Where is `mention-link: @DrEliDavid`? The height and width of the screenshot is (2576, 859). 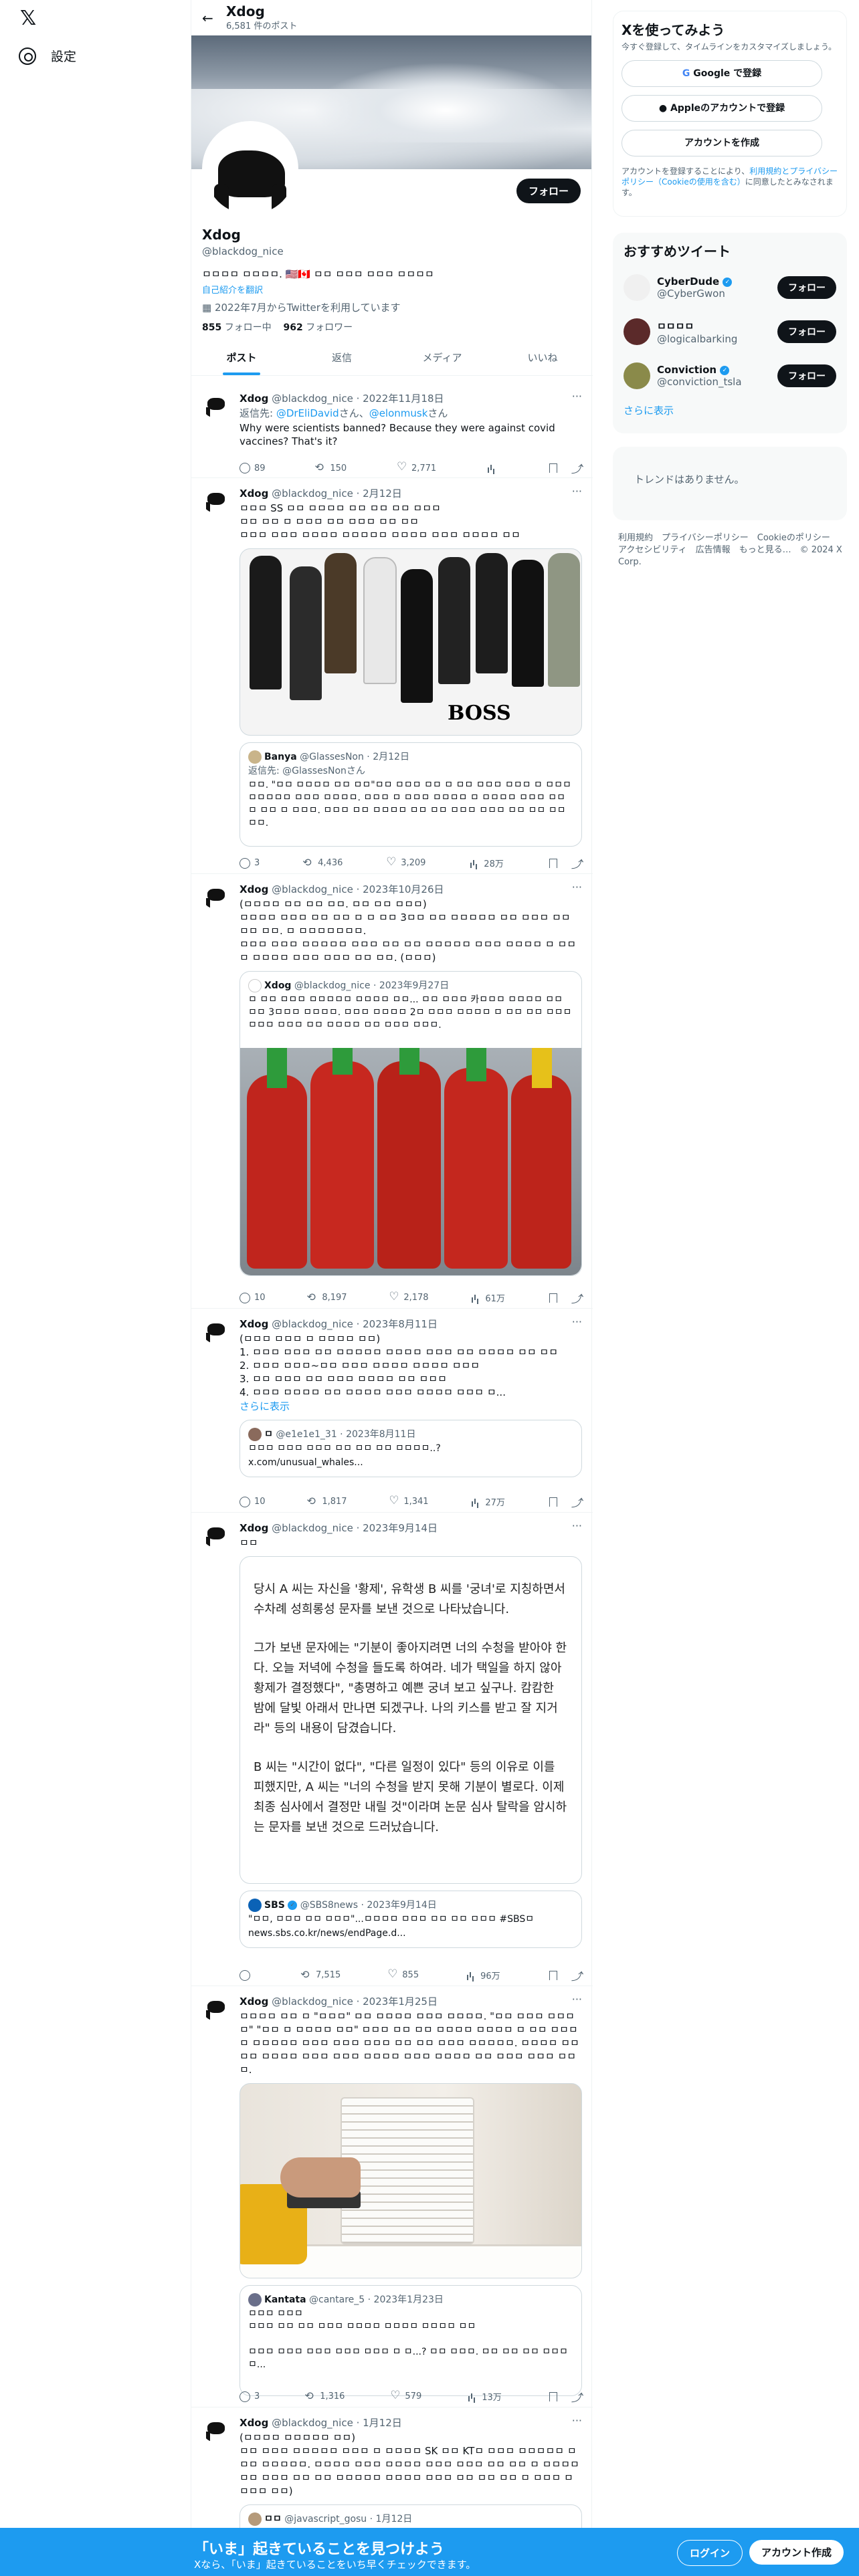 mention-link: @DrEliDavid is located at coordinates (307, 413).